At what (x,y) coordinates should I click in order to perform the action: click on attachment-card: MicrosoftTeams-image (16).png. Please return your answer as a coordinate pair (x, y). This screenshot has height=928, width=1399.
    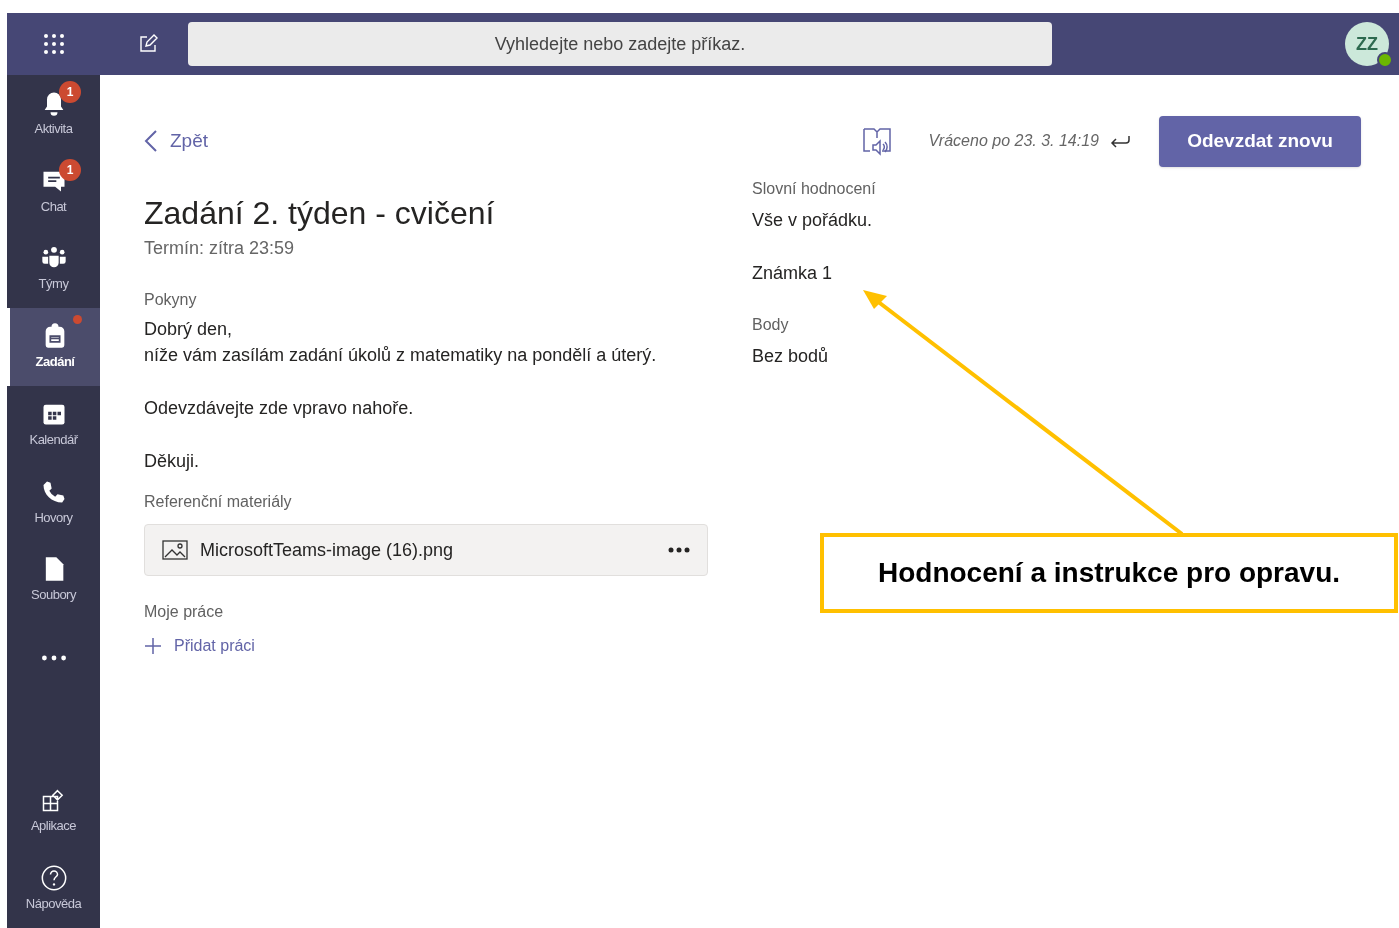
    Looking at the image, I should click on (426, 550).